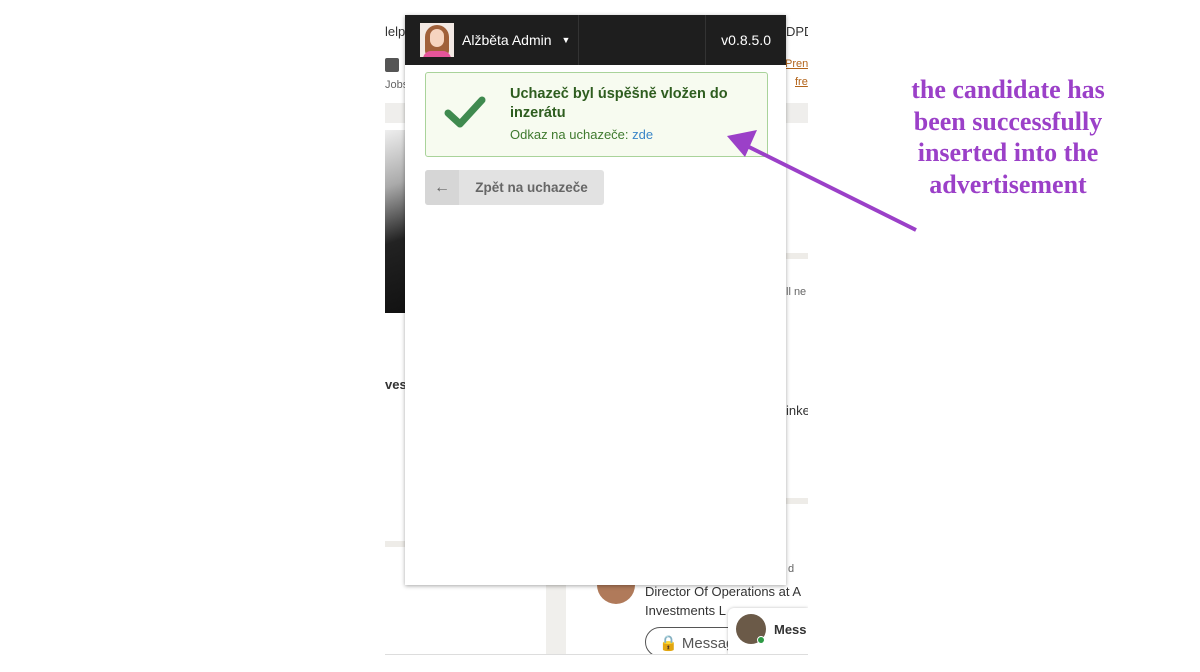  Describe the element at coordinates (822, 181) in the screenshot. I see `annotation-arrow-icon` at that location.